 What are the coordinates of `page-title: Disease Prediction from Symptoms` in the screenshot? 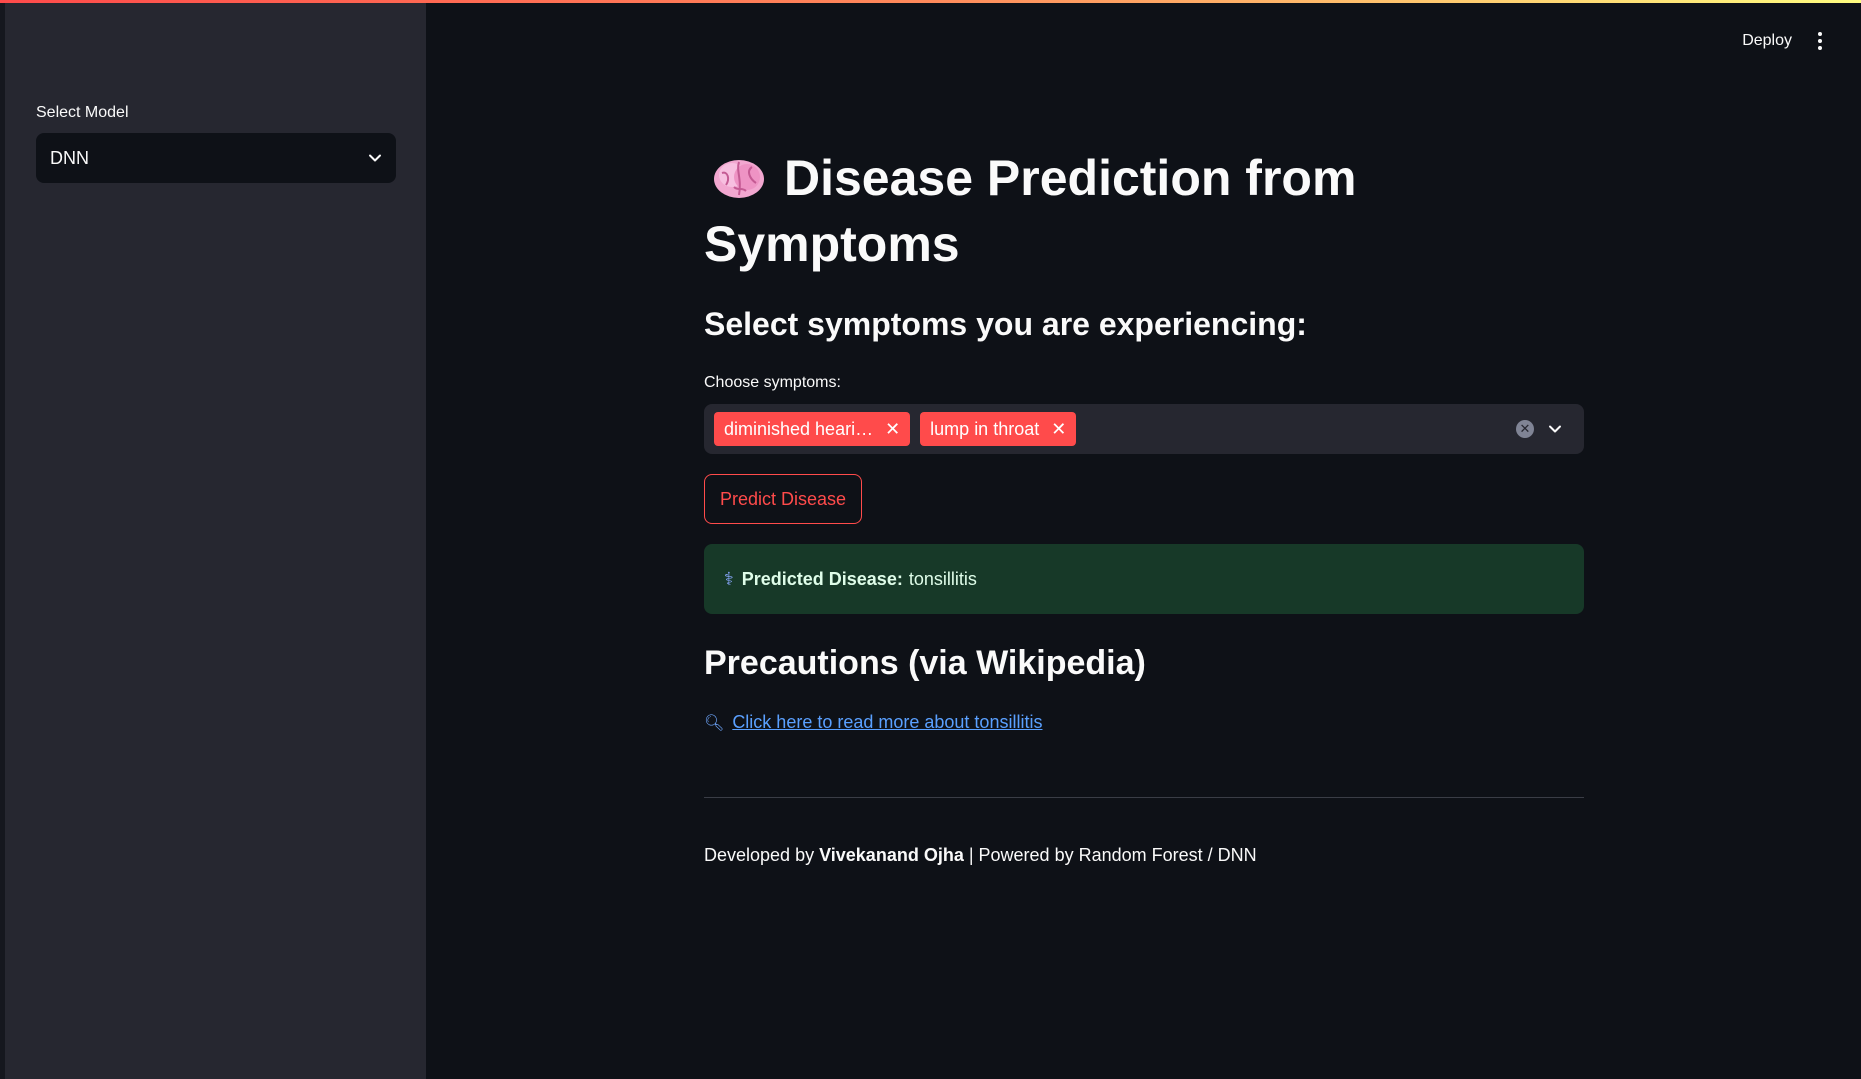 It's located at (1064, 211).